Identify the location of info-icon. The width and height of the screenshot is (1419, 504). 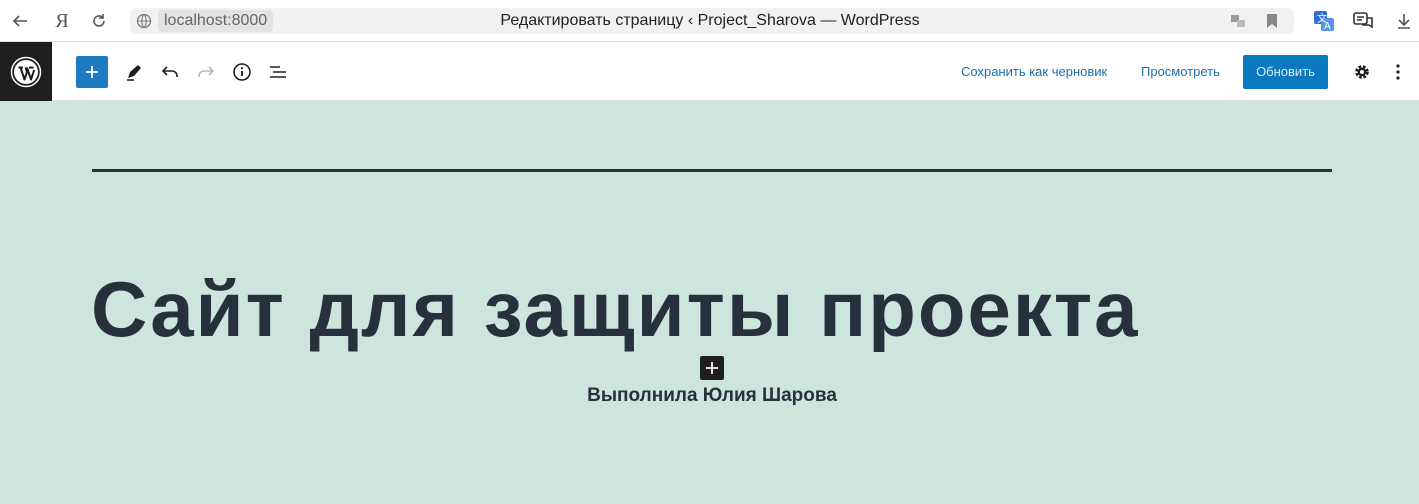
(242, 72).